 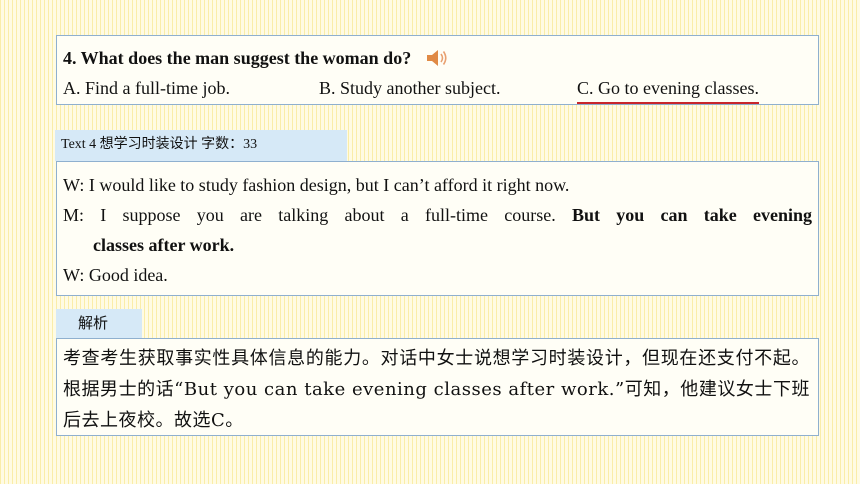 I want to click on dialogue-m-bold-cont: classes after work., so click(x=164, y=245).